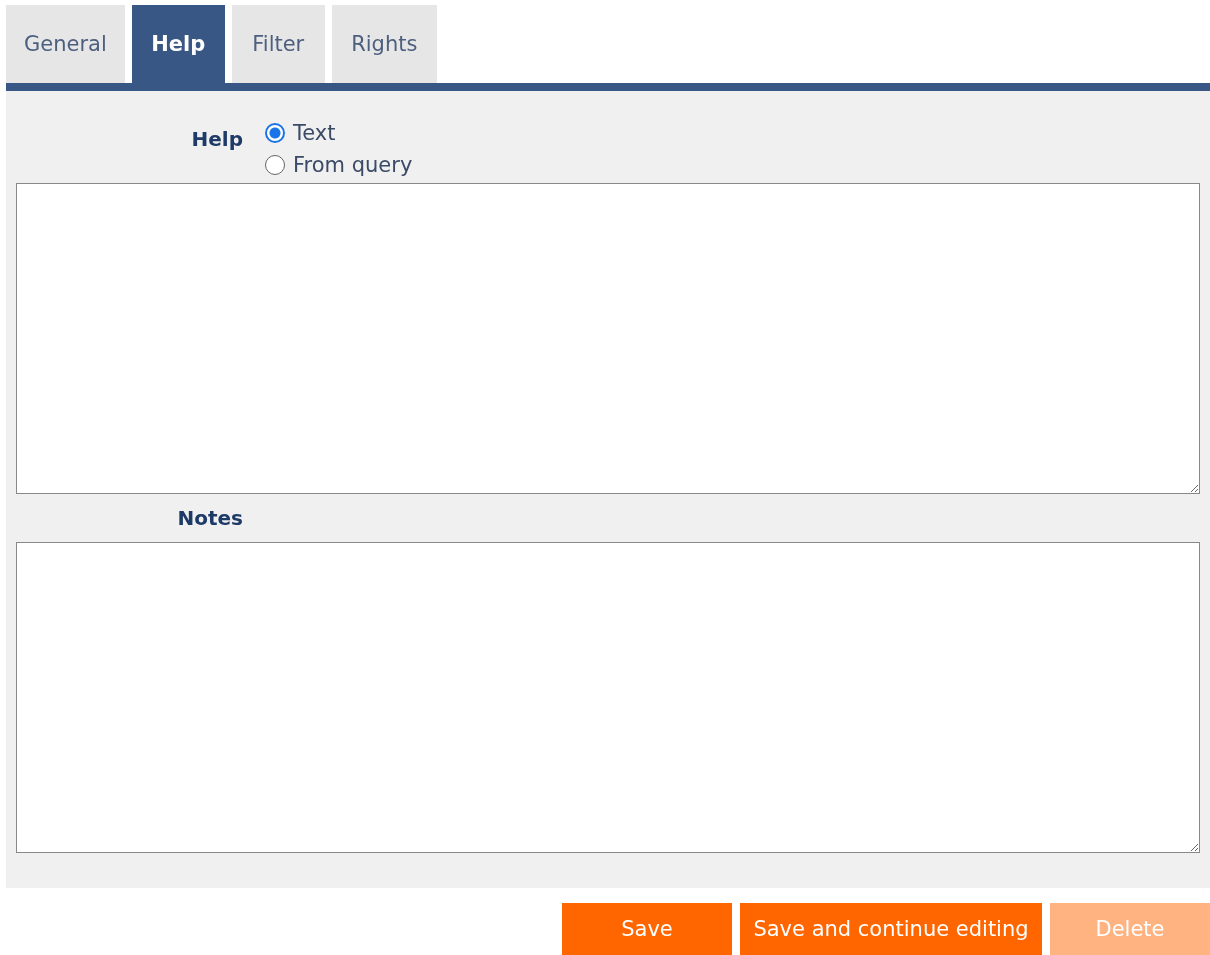 Image resolution: width=1210 pixels, height=955 pixels. What do you see at coordinates (278, 44) in the screenshot?
I see `tab: Filter` at bounding box center [278, 44].